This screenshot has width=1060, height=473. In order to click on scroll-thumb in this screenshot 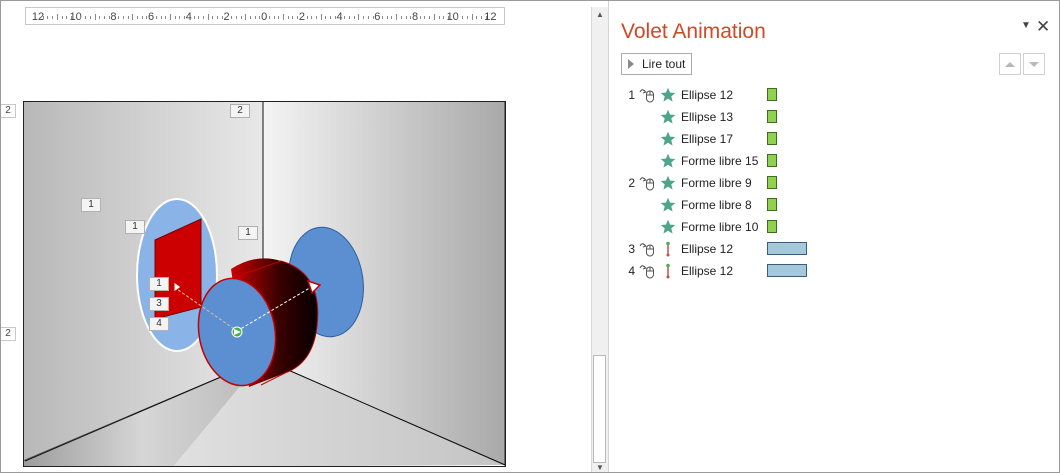, I will do `click(599, 409)`.